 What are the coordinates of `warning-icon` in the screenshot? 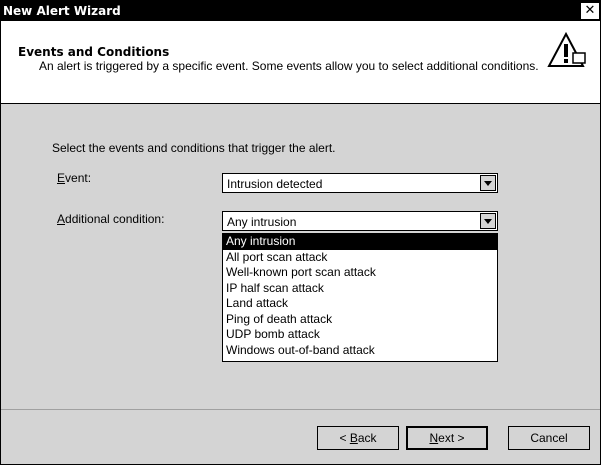 It's located at (566, 49).